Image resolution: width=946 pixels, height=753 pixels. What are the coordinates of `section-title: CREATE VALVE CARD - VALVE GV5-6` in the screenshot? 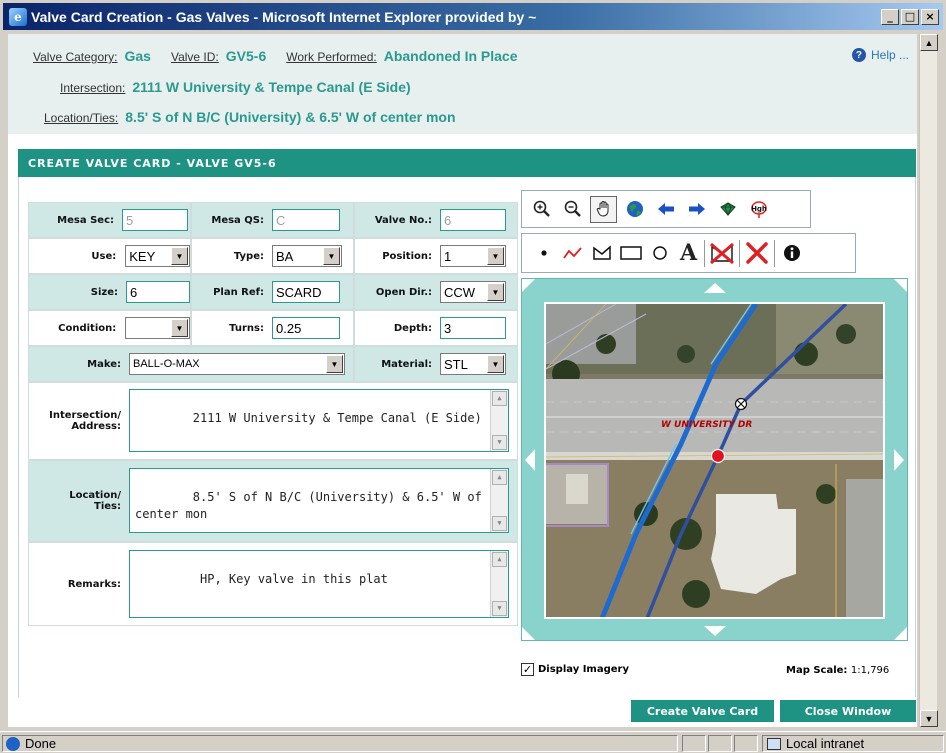 It's located at (467, 163).